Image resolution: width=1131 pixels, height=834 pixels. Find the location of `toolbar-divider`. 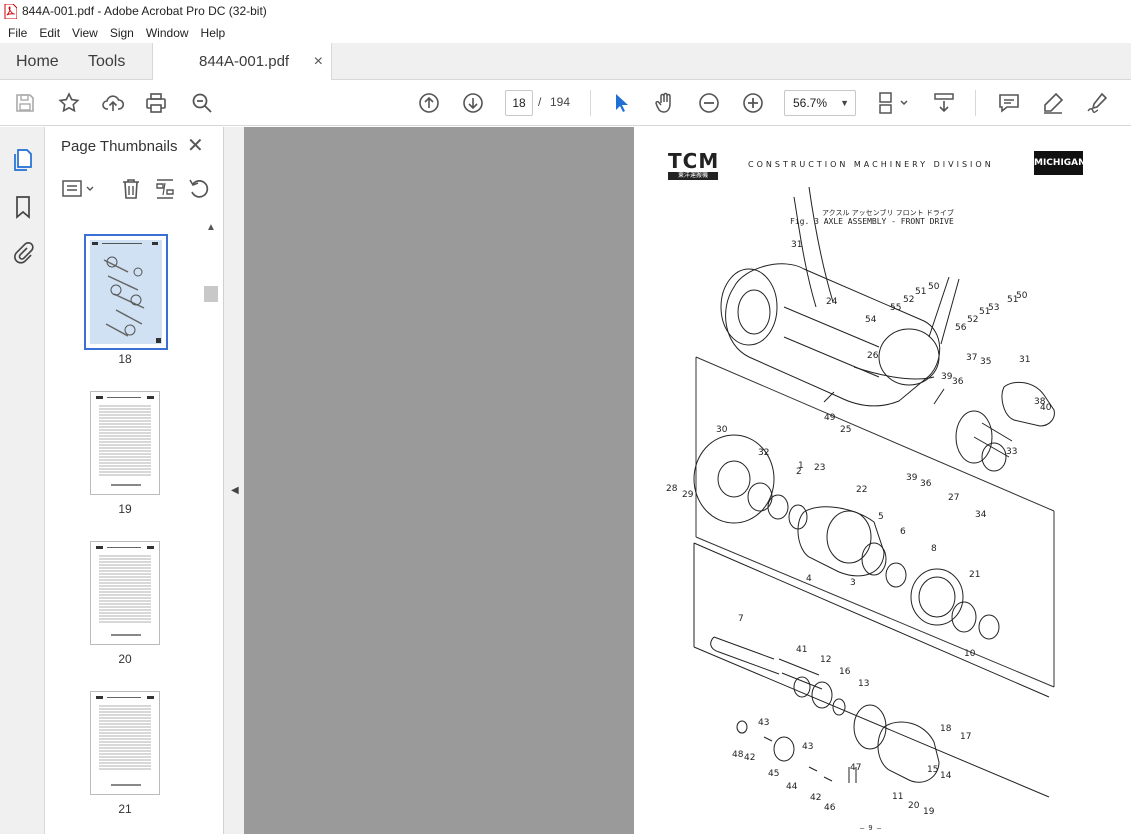

toolbar-divider is located at coordinates (975, 103).